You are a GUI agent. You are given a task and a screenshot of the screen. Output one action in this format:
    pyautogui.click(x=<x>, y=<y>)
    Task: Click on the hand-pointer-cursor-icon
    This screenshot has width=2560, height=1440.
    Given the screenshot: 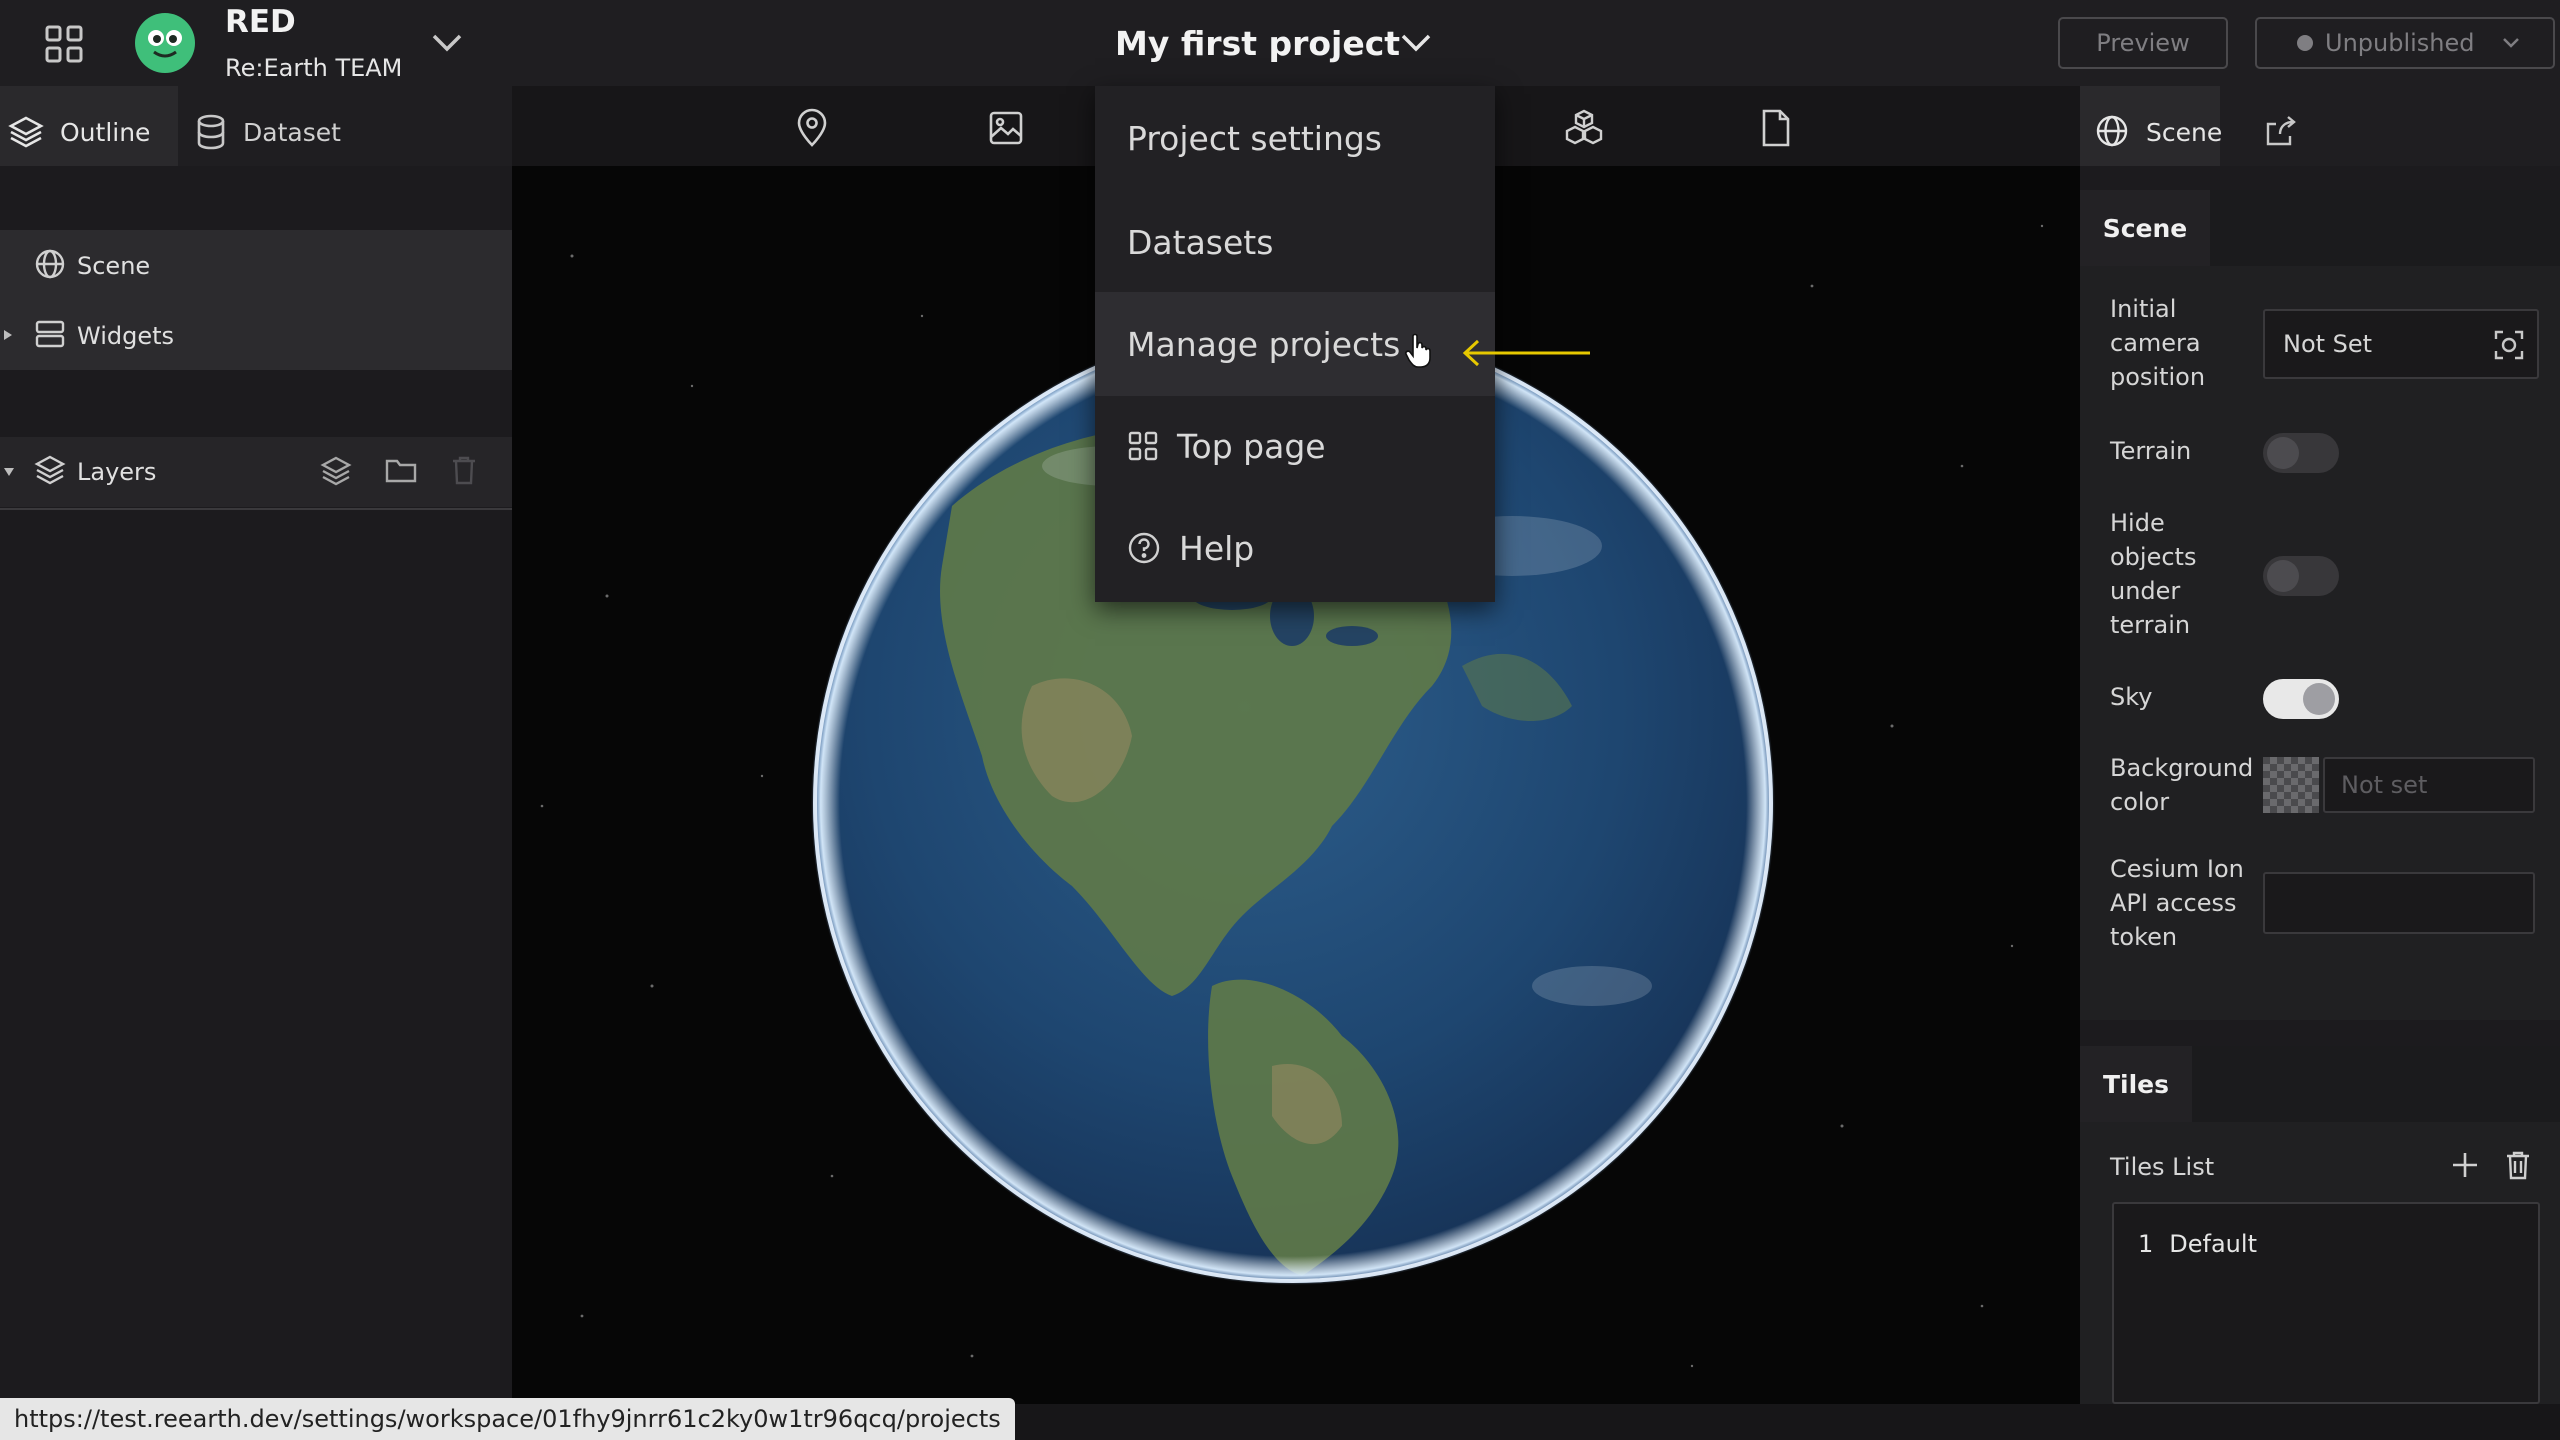 What is the action you would take?
    pyautogui.click(x=1419, y=351)
    